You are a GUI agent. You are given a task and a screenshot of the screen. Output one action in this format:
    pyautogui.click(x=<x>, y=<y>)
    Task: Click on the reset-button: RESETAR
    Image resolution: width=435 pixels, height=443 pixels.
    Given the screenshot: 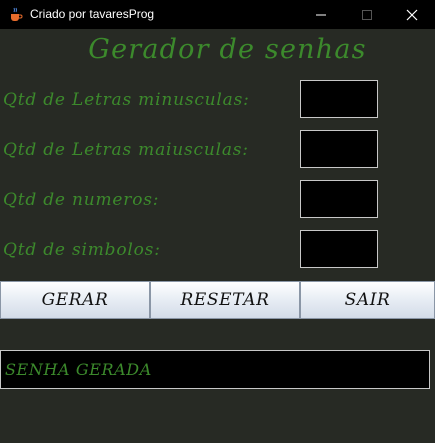 What is the action you would take?
    pyautogui.click(x=225, y=300)
    